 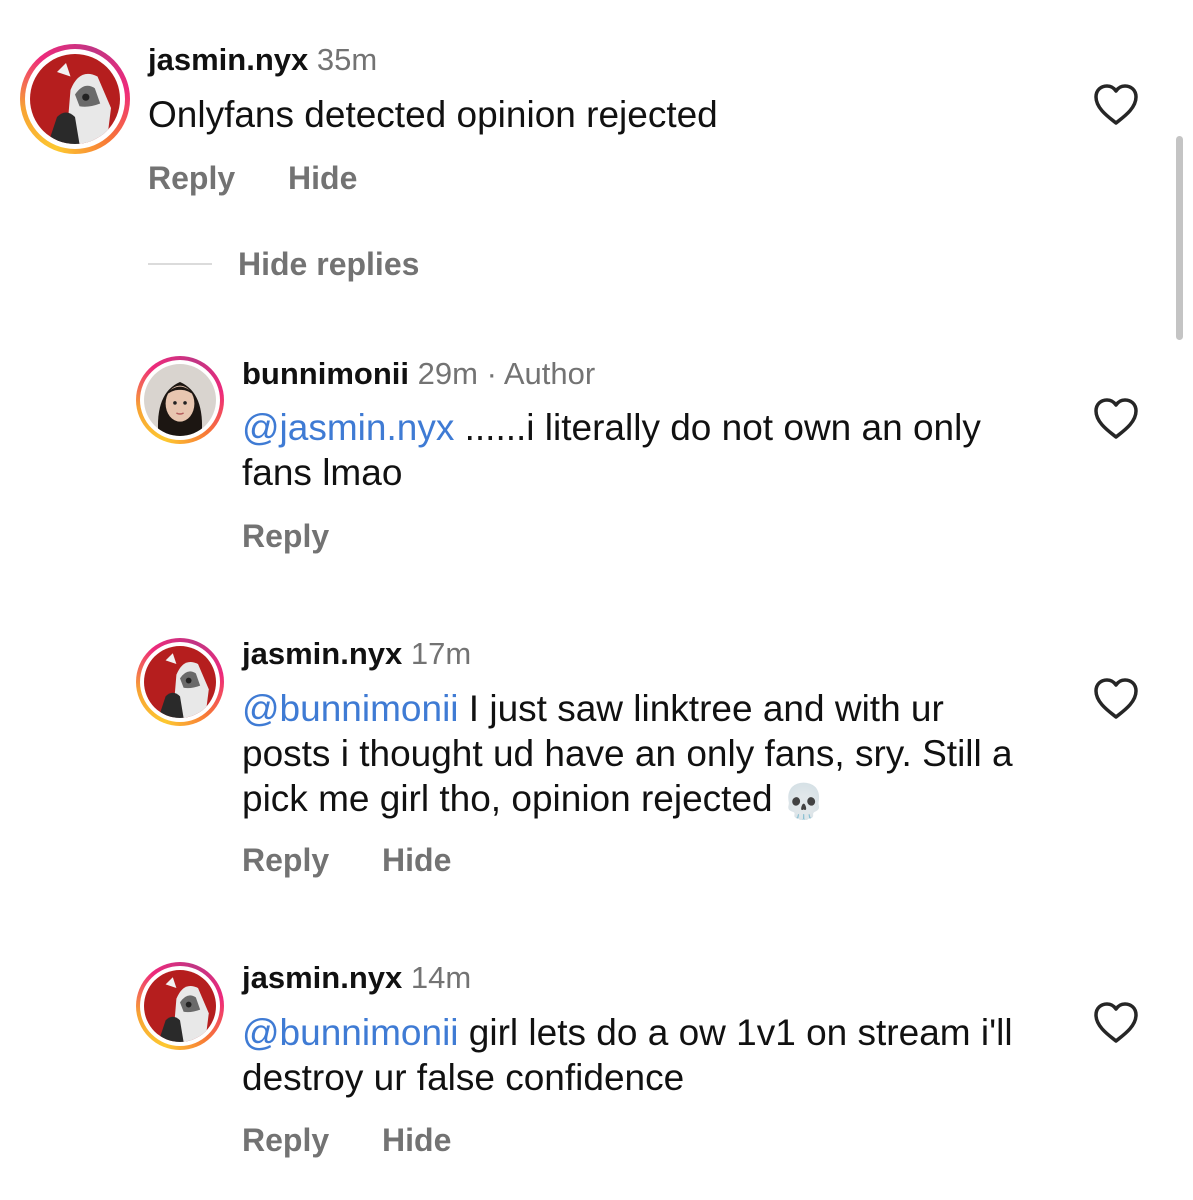 I want to click on author-badge: · Author, so click(x=541, y=373).